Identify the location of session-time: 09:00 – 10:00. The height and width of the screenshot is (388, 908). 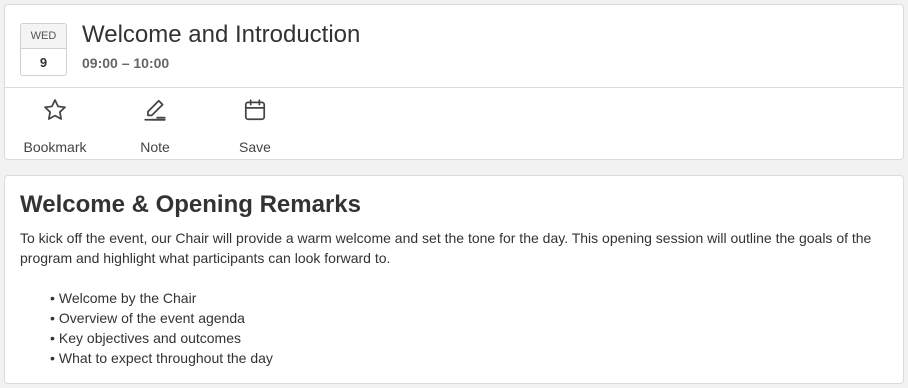
(126, 63).